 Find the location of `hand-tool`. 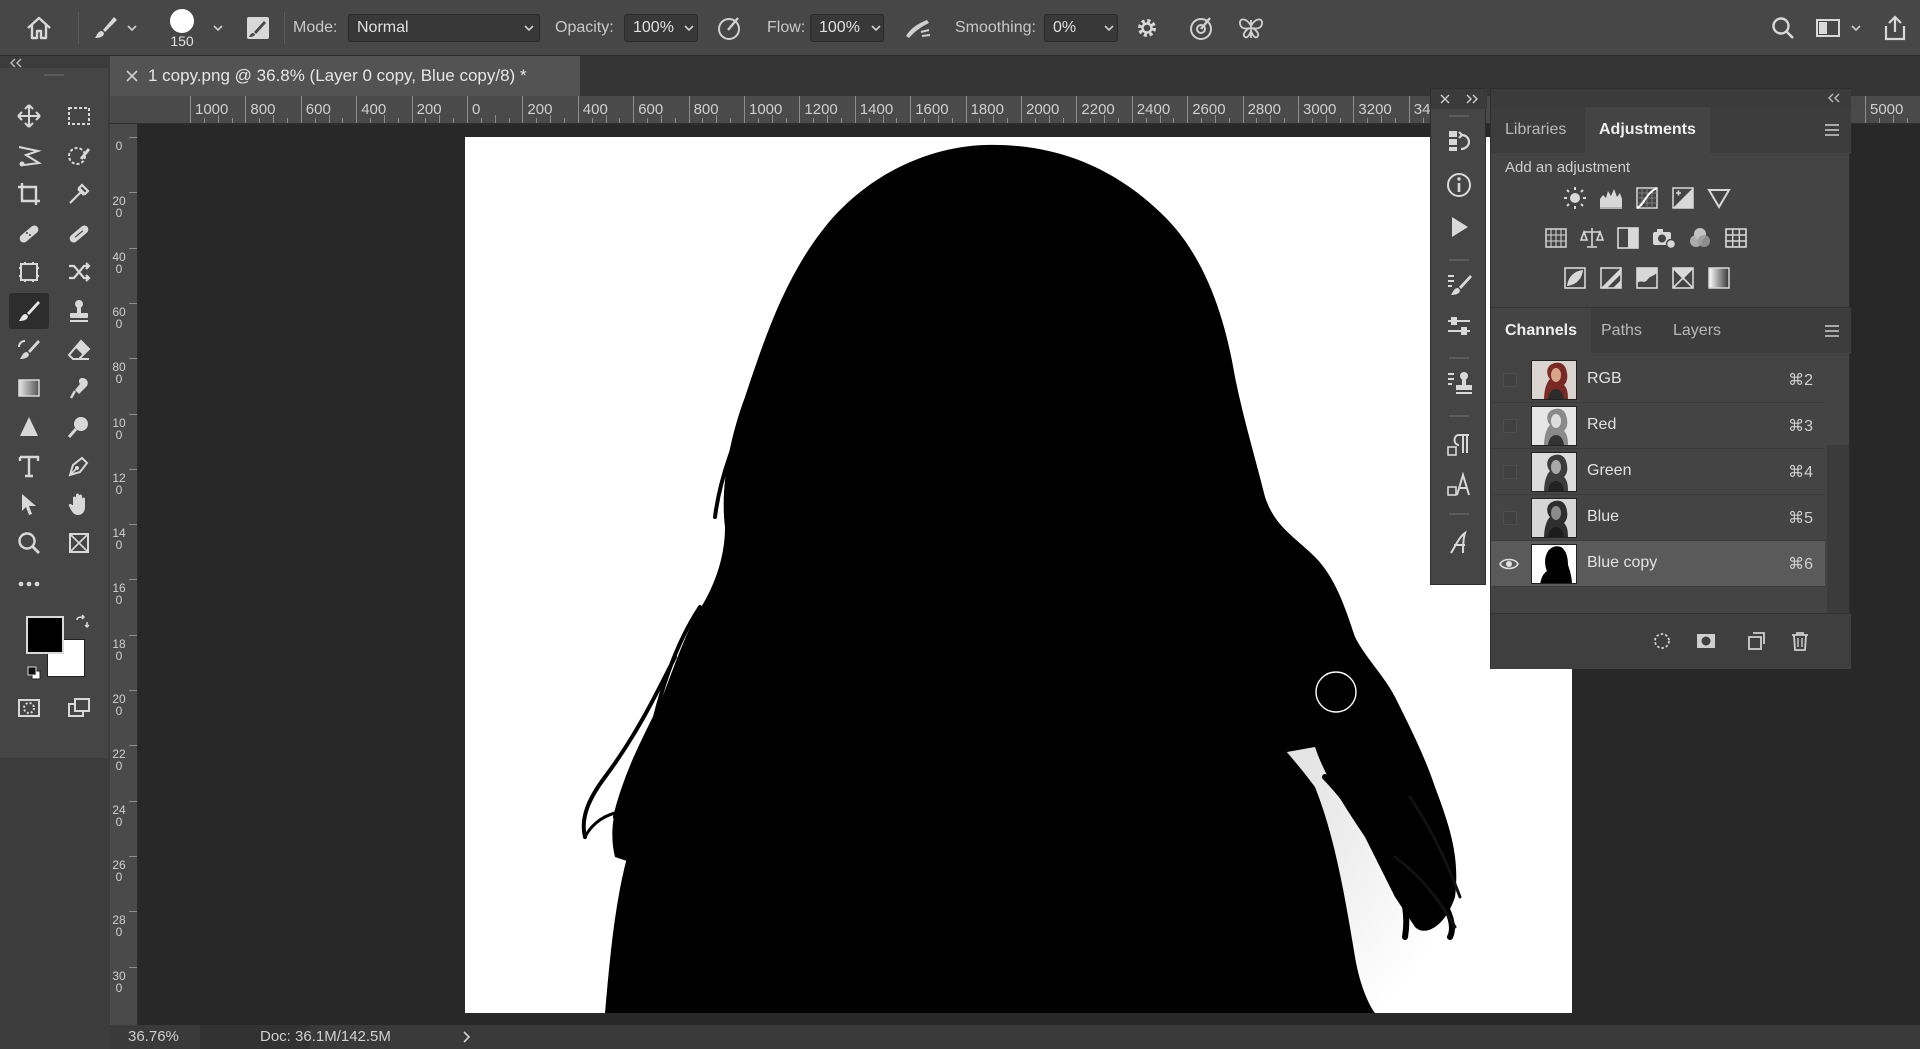

hand-tool is located at coordinates (79, 504).